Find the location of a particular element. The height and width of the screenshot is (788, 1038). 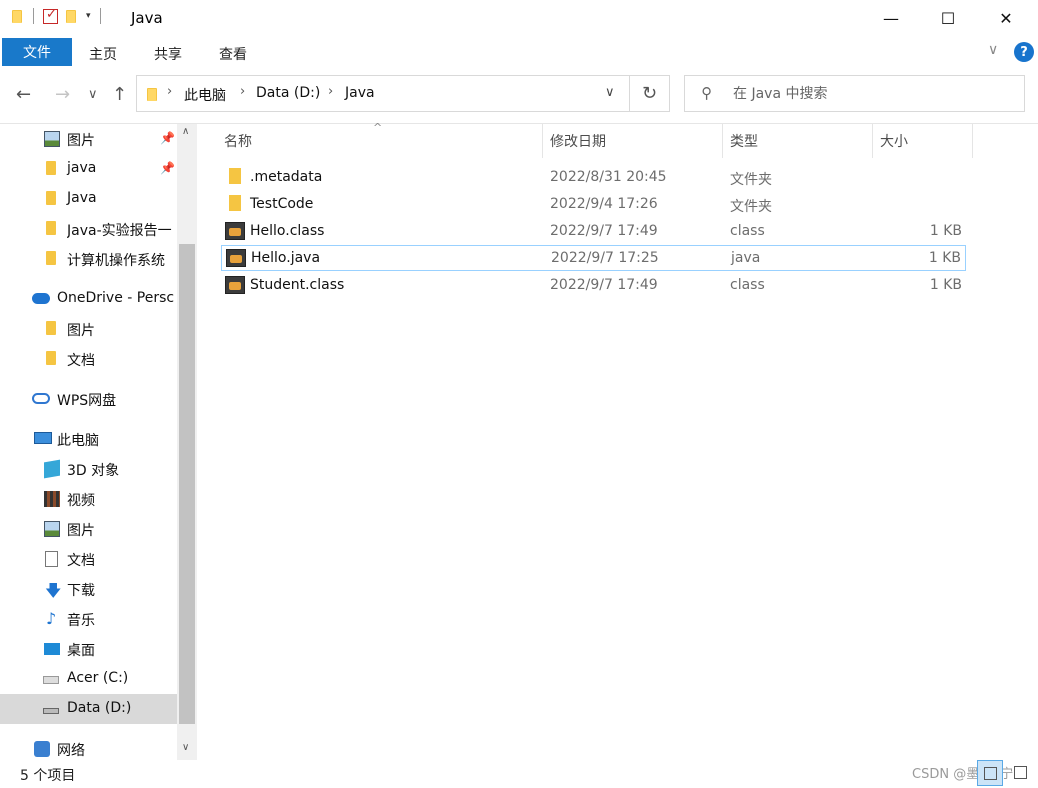

address-history-dropdown-icon: ∨ is located at coordinates (610, 92).